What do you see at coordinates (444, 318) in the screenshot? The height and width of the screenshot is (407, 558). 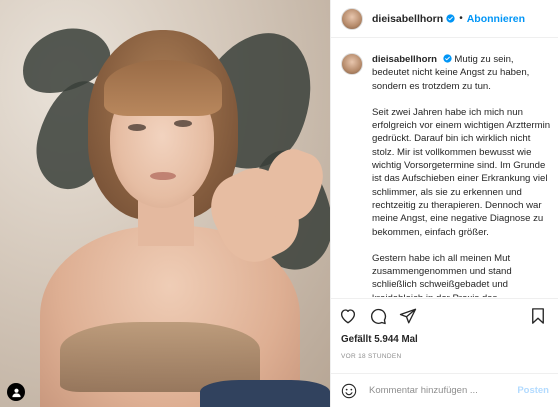 I see `action-bar` at bounding box center [444, 318].